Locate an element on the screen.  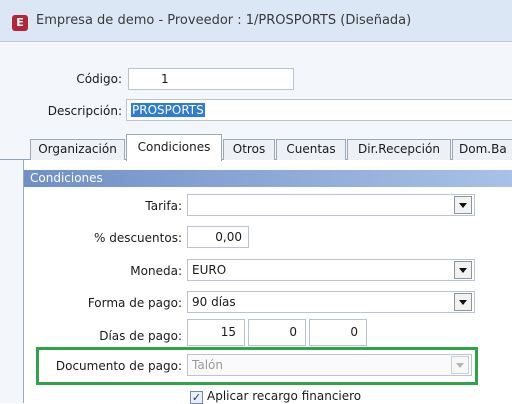
documento-pago-dropdown-button is located at coordinates (460, 365).